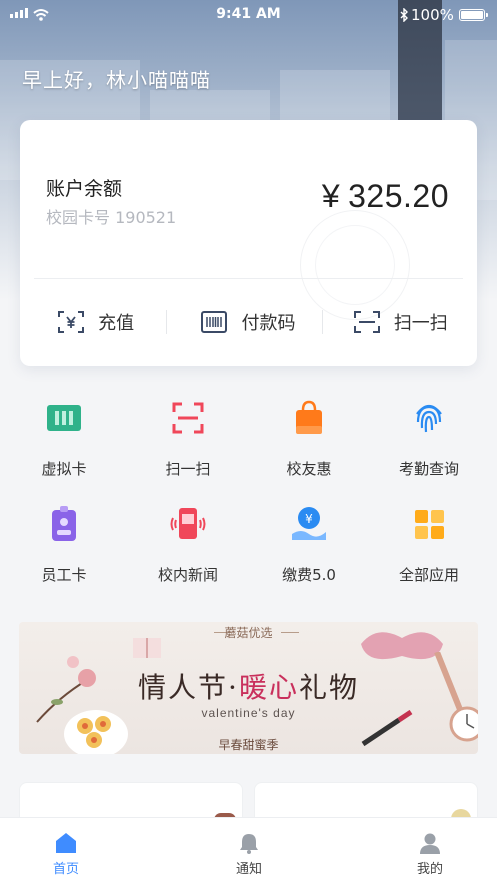 The height and width of the screenshot is (883, 497). I want to click on card-number: 校园卡号 190521, so click(111, 217).